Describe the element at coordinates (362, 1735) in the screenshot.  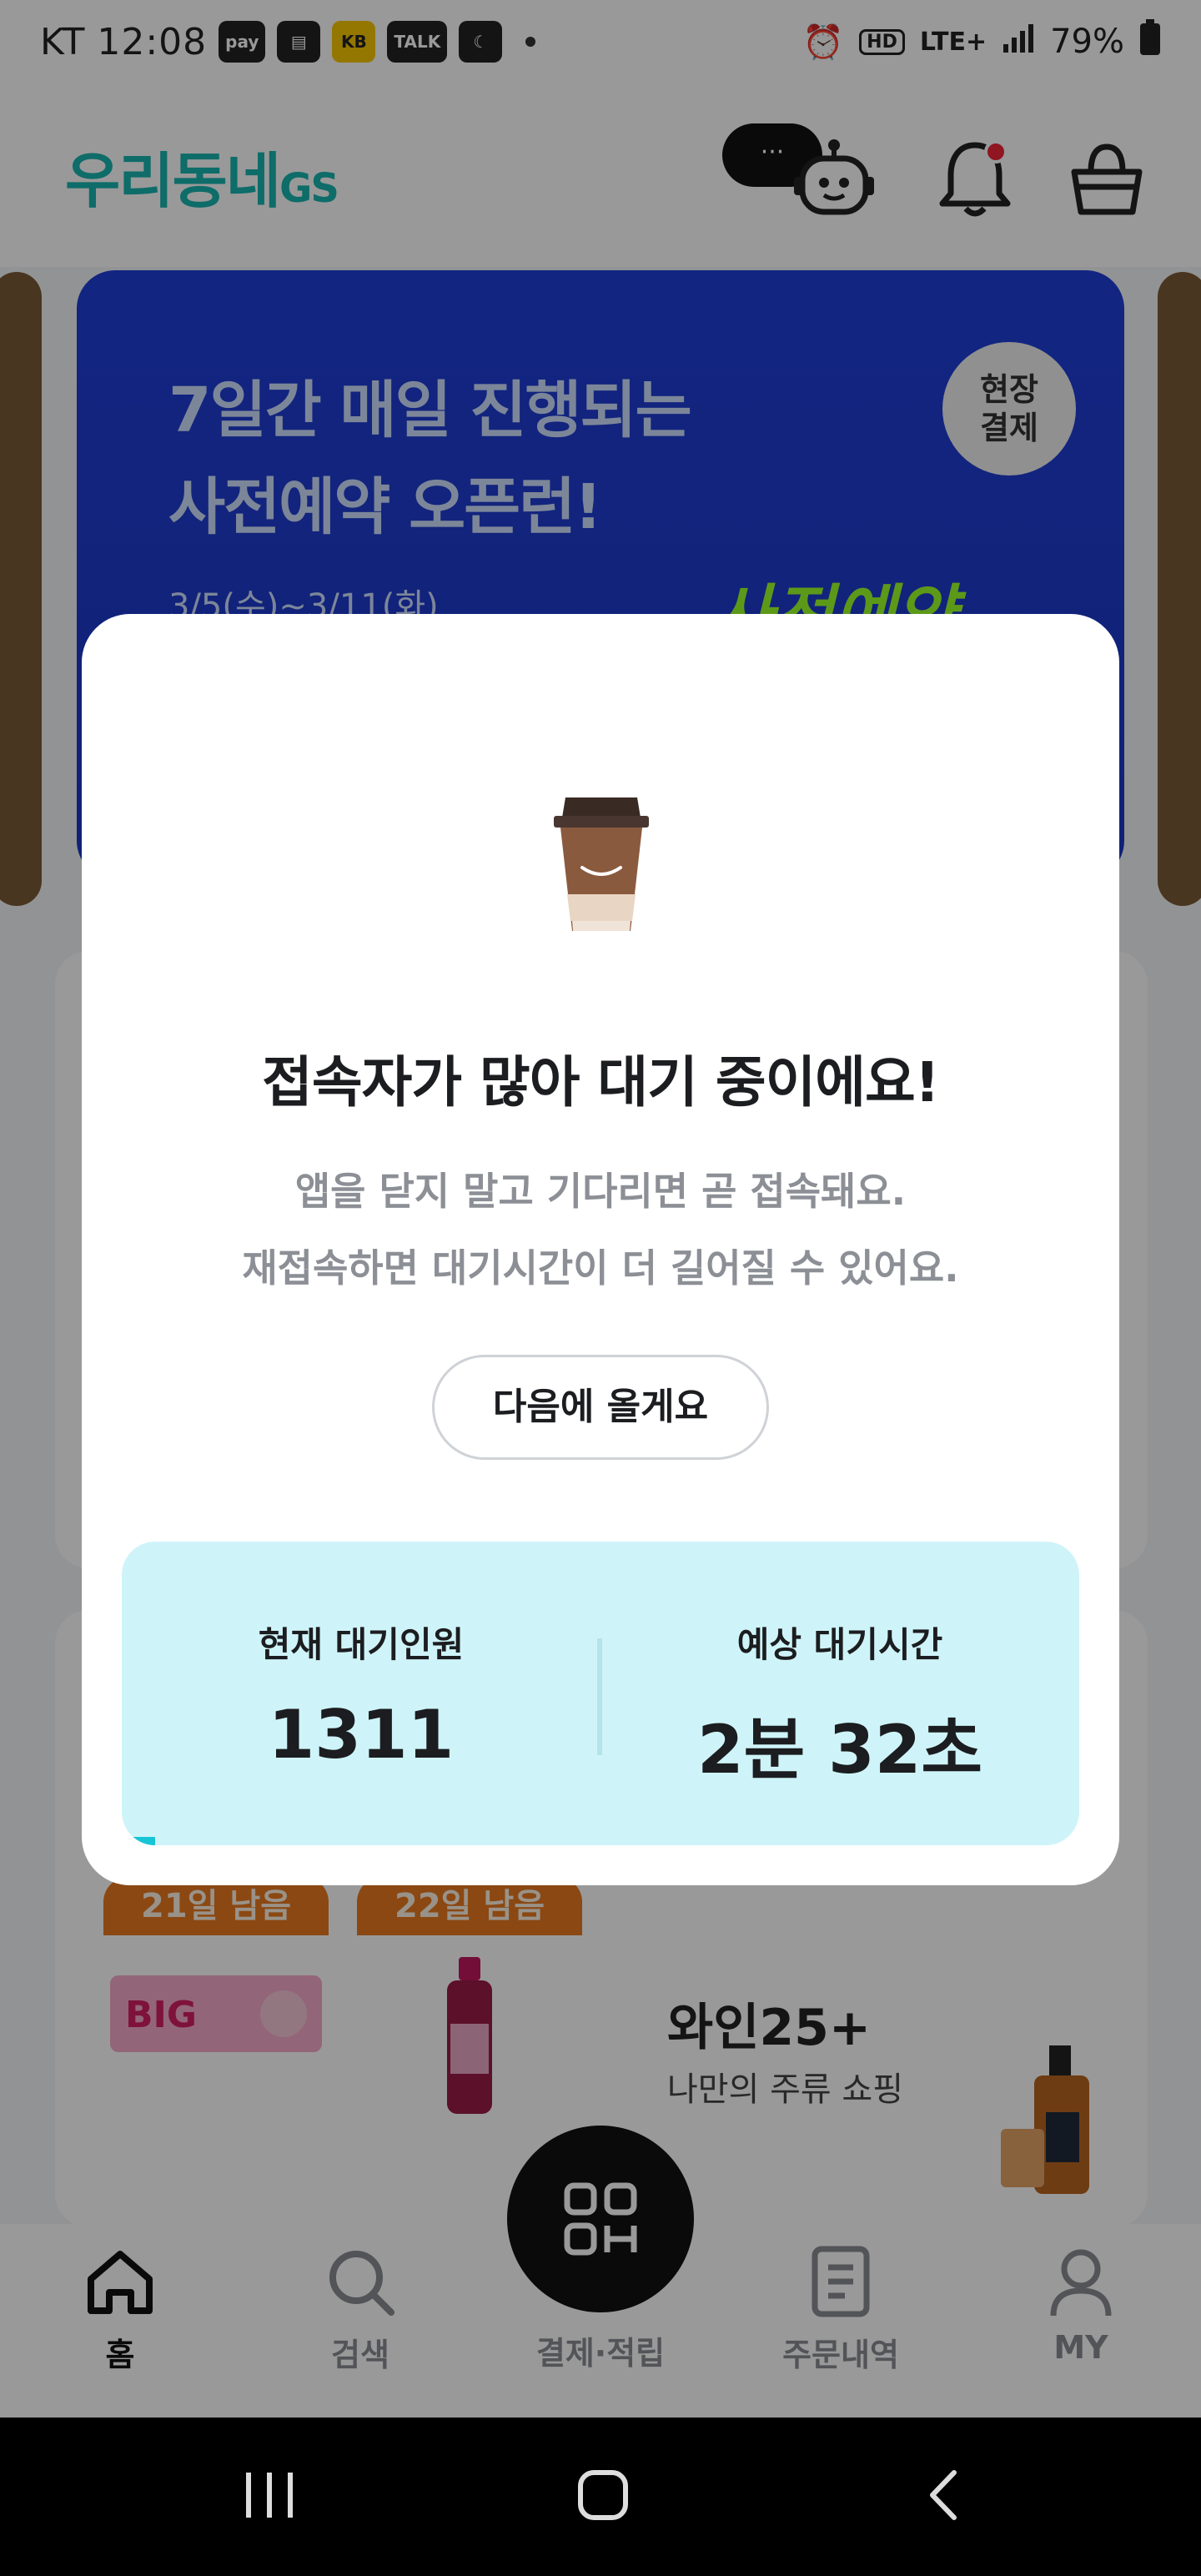
I see `queue-count-value: 1311` at that location.